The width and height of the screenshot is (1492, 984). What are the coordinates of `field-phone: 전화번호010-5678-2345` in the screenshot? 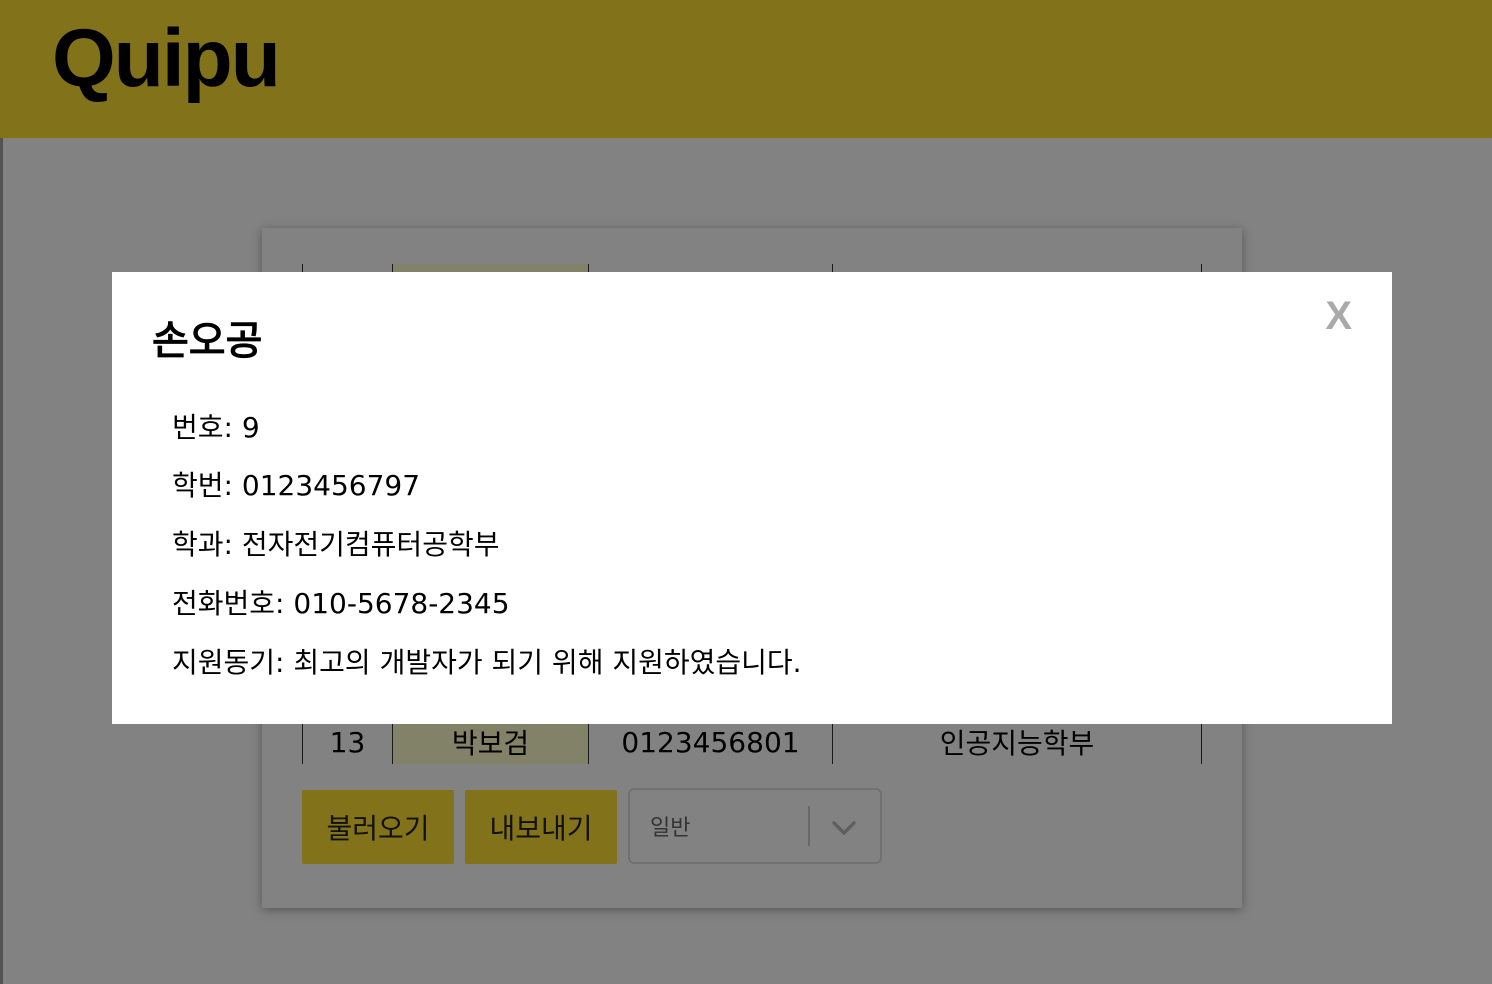 It's located at (341, 602).